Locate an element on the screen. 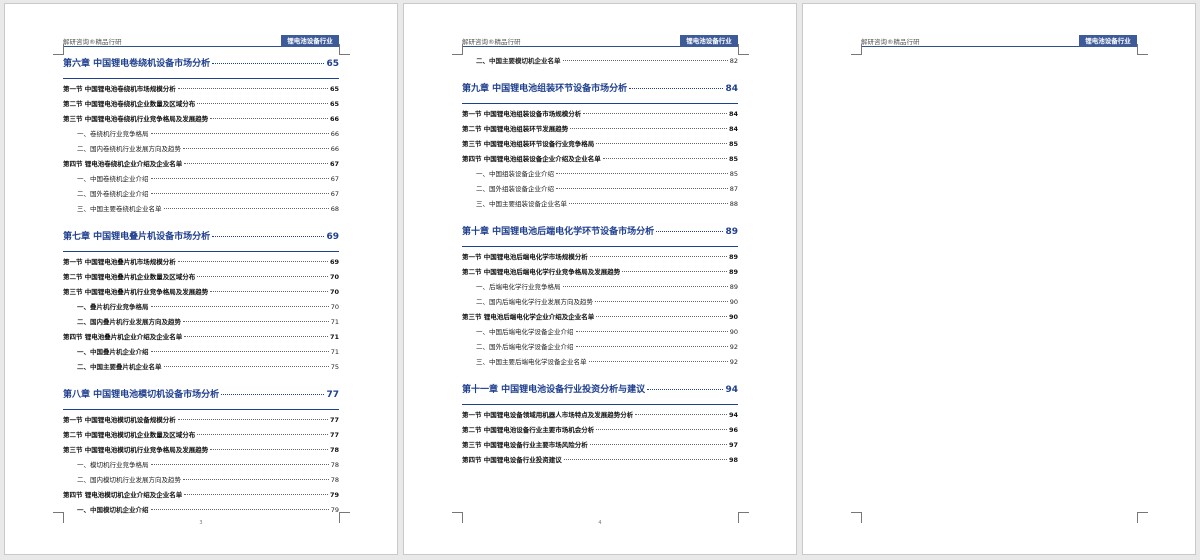 The width and height of the screenshot is (1200, 560). toc-entry-section: 第二节 中国锂电池设备行业主要市场机会分析 96 is located at coordinates (600, 431).